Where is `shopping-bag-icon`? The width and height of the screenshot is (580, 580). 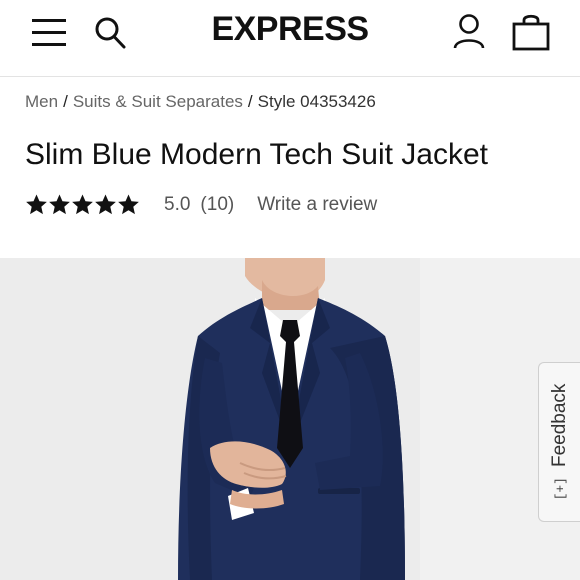 shopping-bag-icon is located at coordinates (531, 32).